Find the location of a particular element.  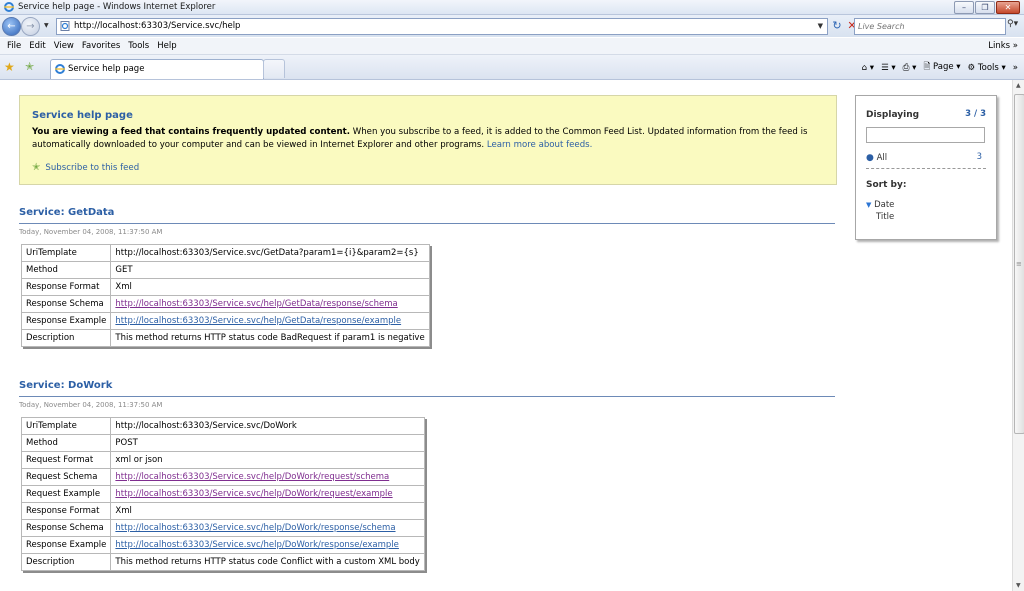

address-dropdown-icon: ▼ is located at coordinates (820, 26).